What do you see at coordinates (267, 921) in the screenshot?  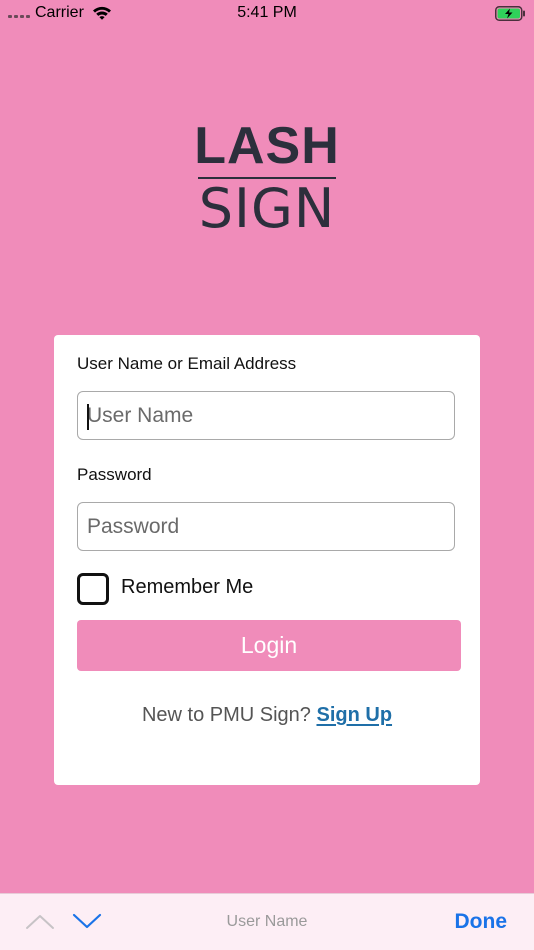 I see `keyboard-accessory-bar: User Name Done` at bounding box center [267, 921].